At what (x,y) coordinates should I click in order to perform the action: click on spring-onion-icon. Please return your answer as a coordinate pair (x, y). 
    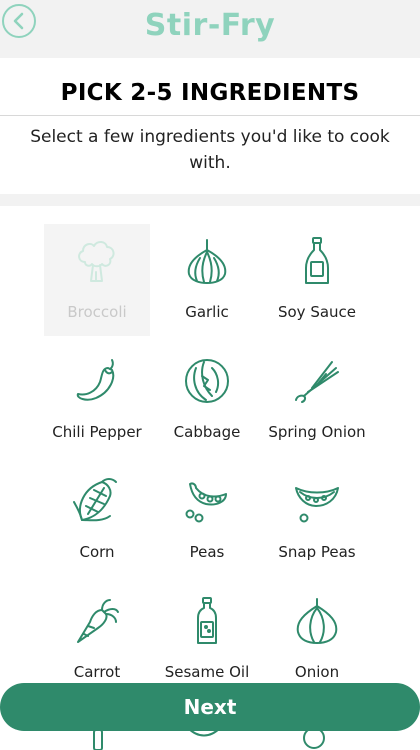
    Looking at the image, I should click on (317, 382).